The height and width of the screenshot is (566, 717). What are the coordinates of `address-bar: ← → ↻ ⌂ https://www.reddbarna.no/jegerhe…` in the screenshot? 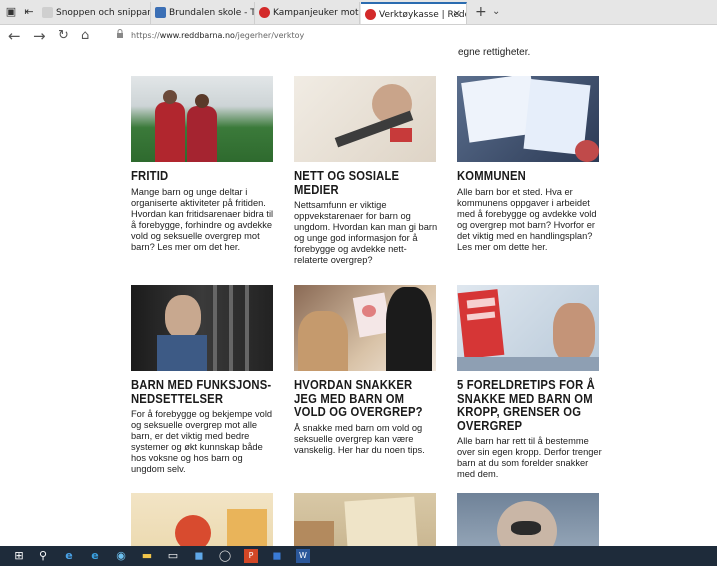 It's located at (358, 36).